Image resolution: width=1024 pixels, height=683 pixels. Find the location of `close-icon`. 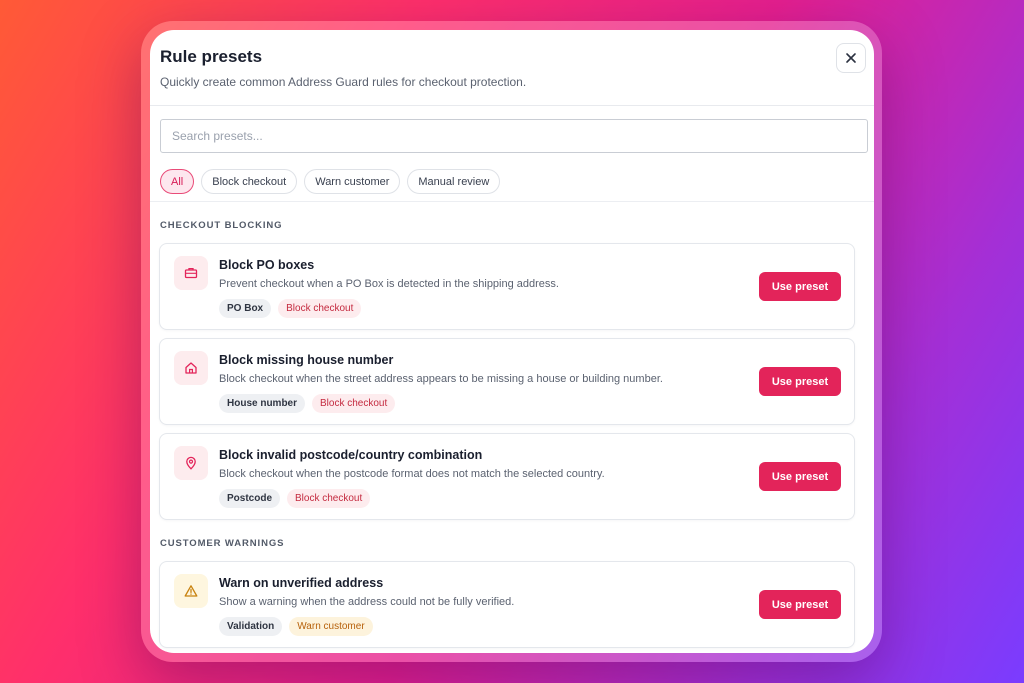

close-icon is located at coordinates (851, 58).